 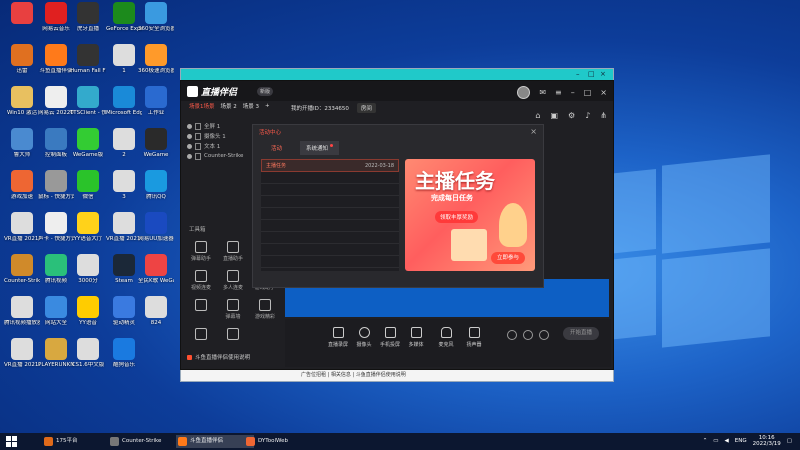 What do you see at coordinates (22, 269) in the screenshot?
I see `desktop-icon: Counter-Strike` at bounding box center [22, 269].